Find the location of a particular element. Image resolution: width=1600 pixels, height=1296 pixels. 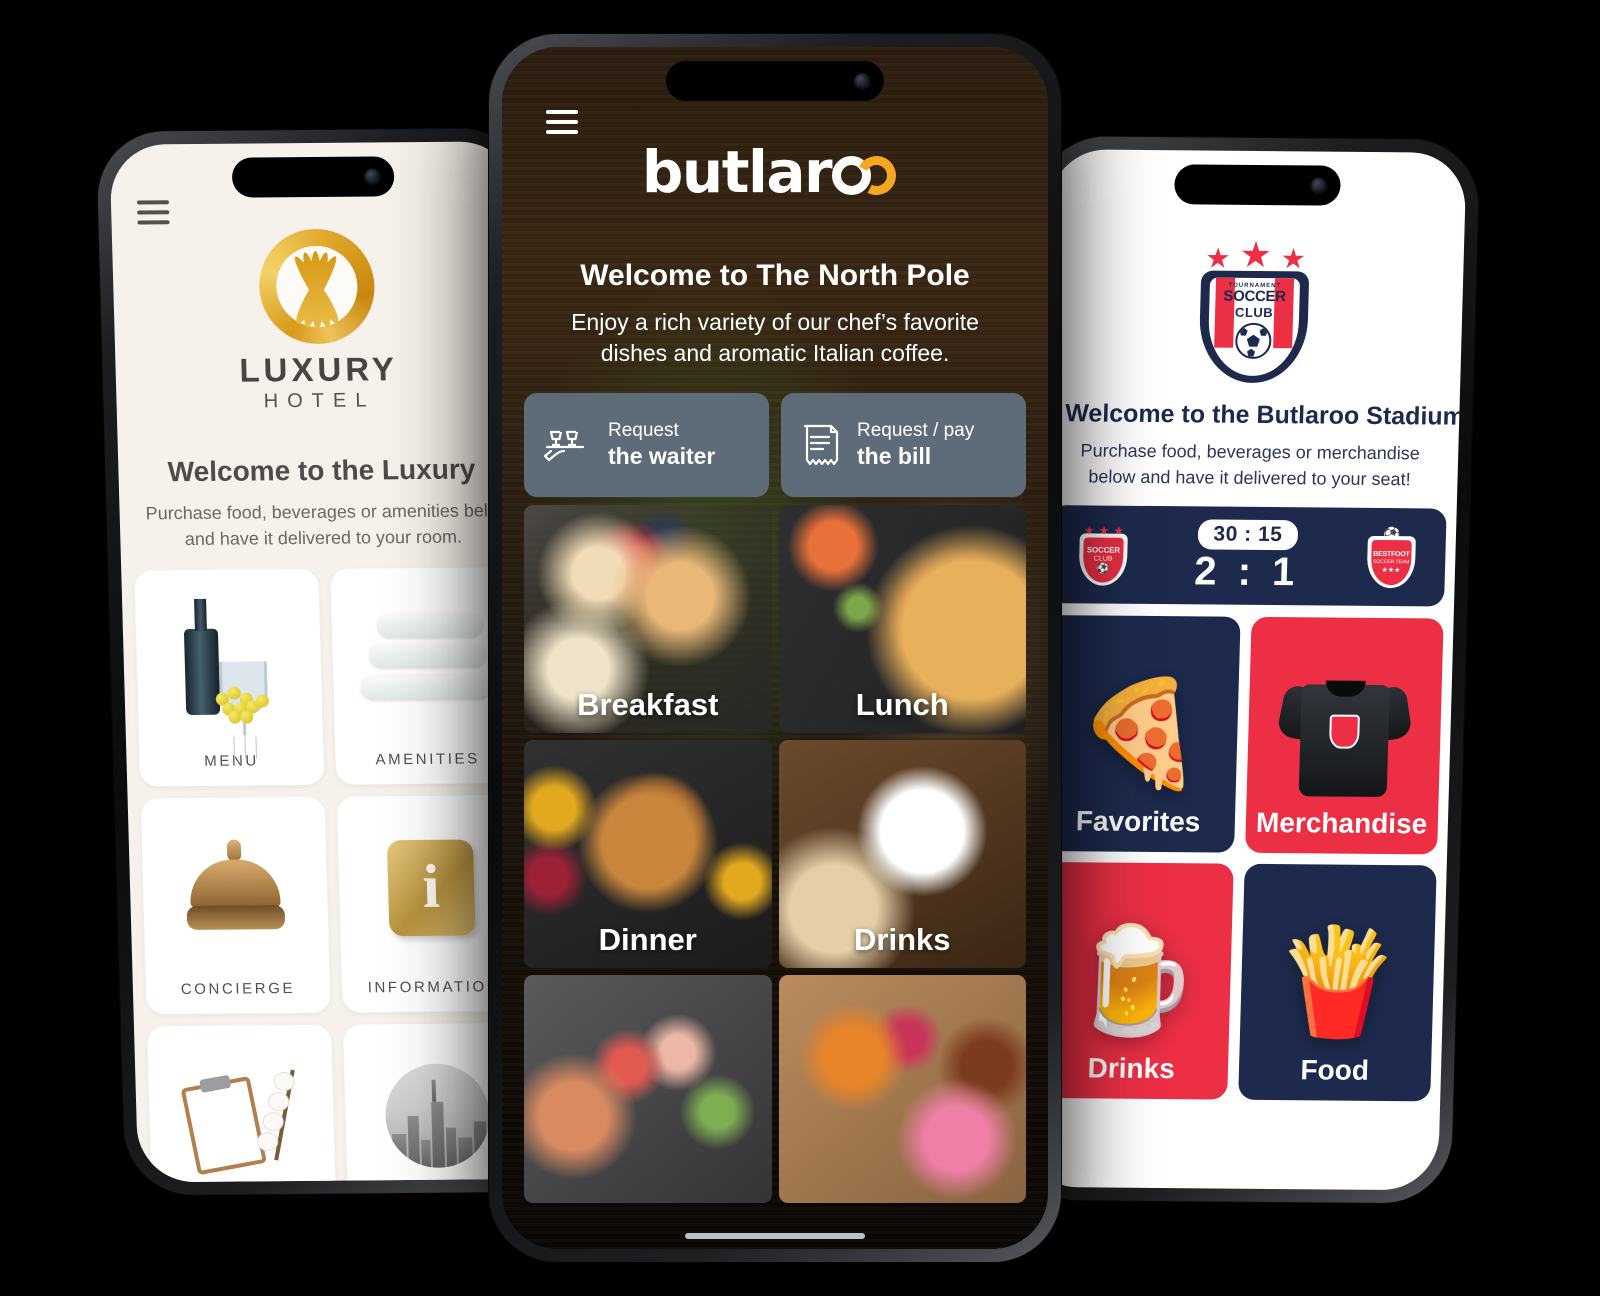

soccer-club-crest-icon: ★ ★ ★ TOURNAMENT SOCCER CLUB is located at coordinates (1254, 309).